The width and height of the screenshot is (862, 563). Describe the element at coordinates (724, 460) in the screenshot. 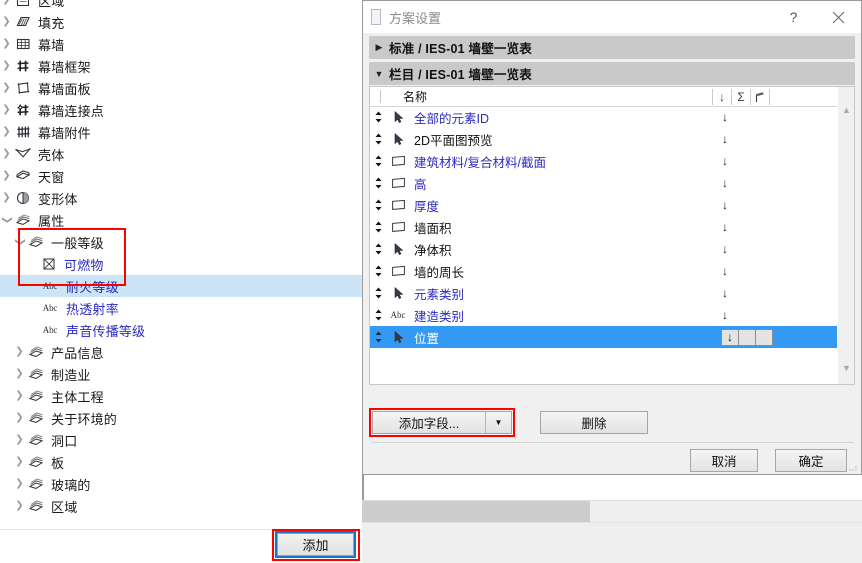

I see `cancel-button: 取消` at that location.